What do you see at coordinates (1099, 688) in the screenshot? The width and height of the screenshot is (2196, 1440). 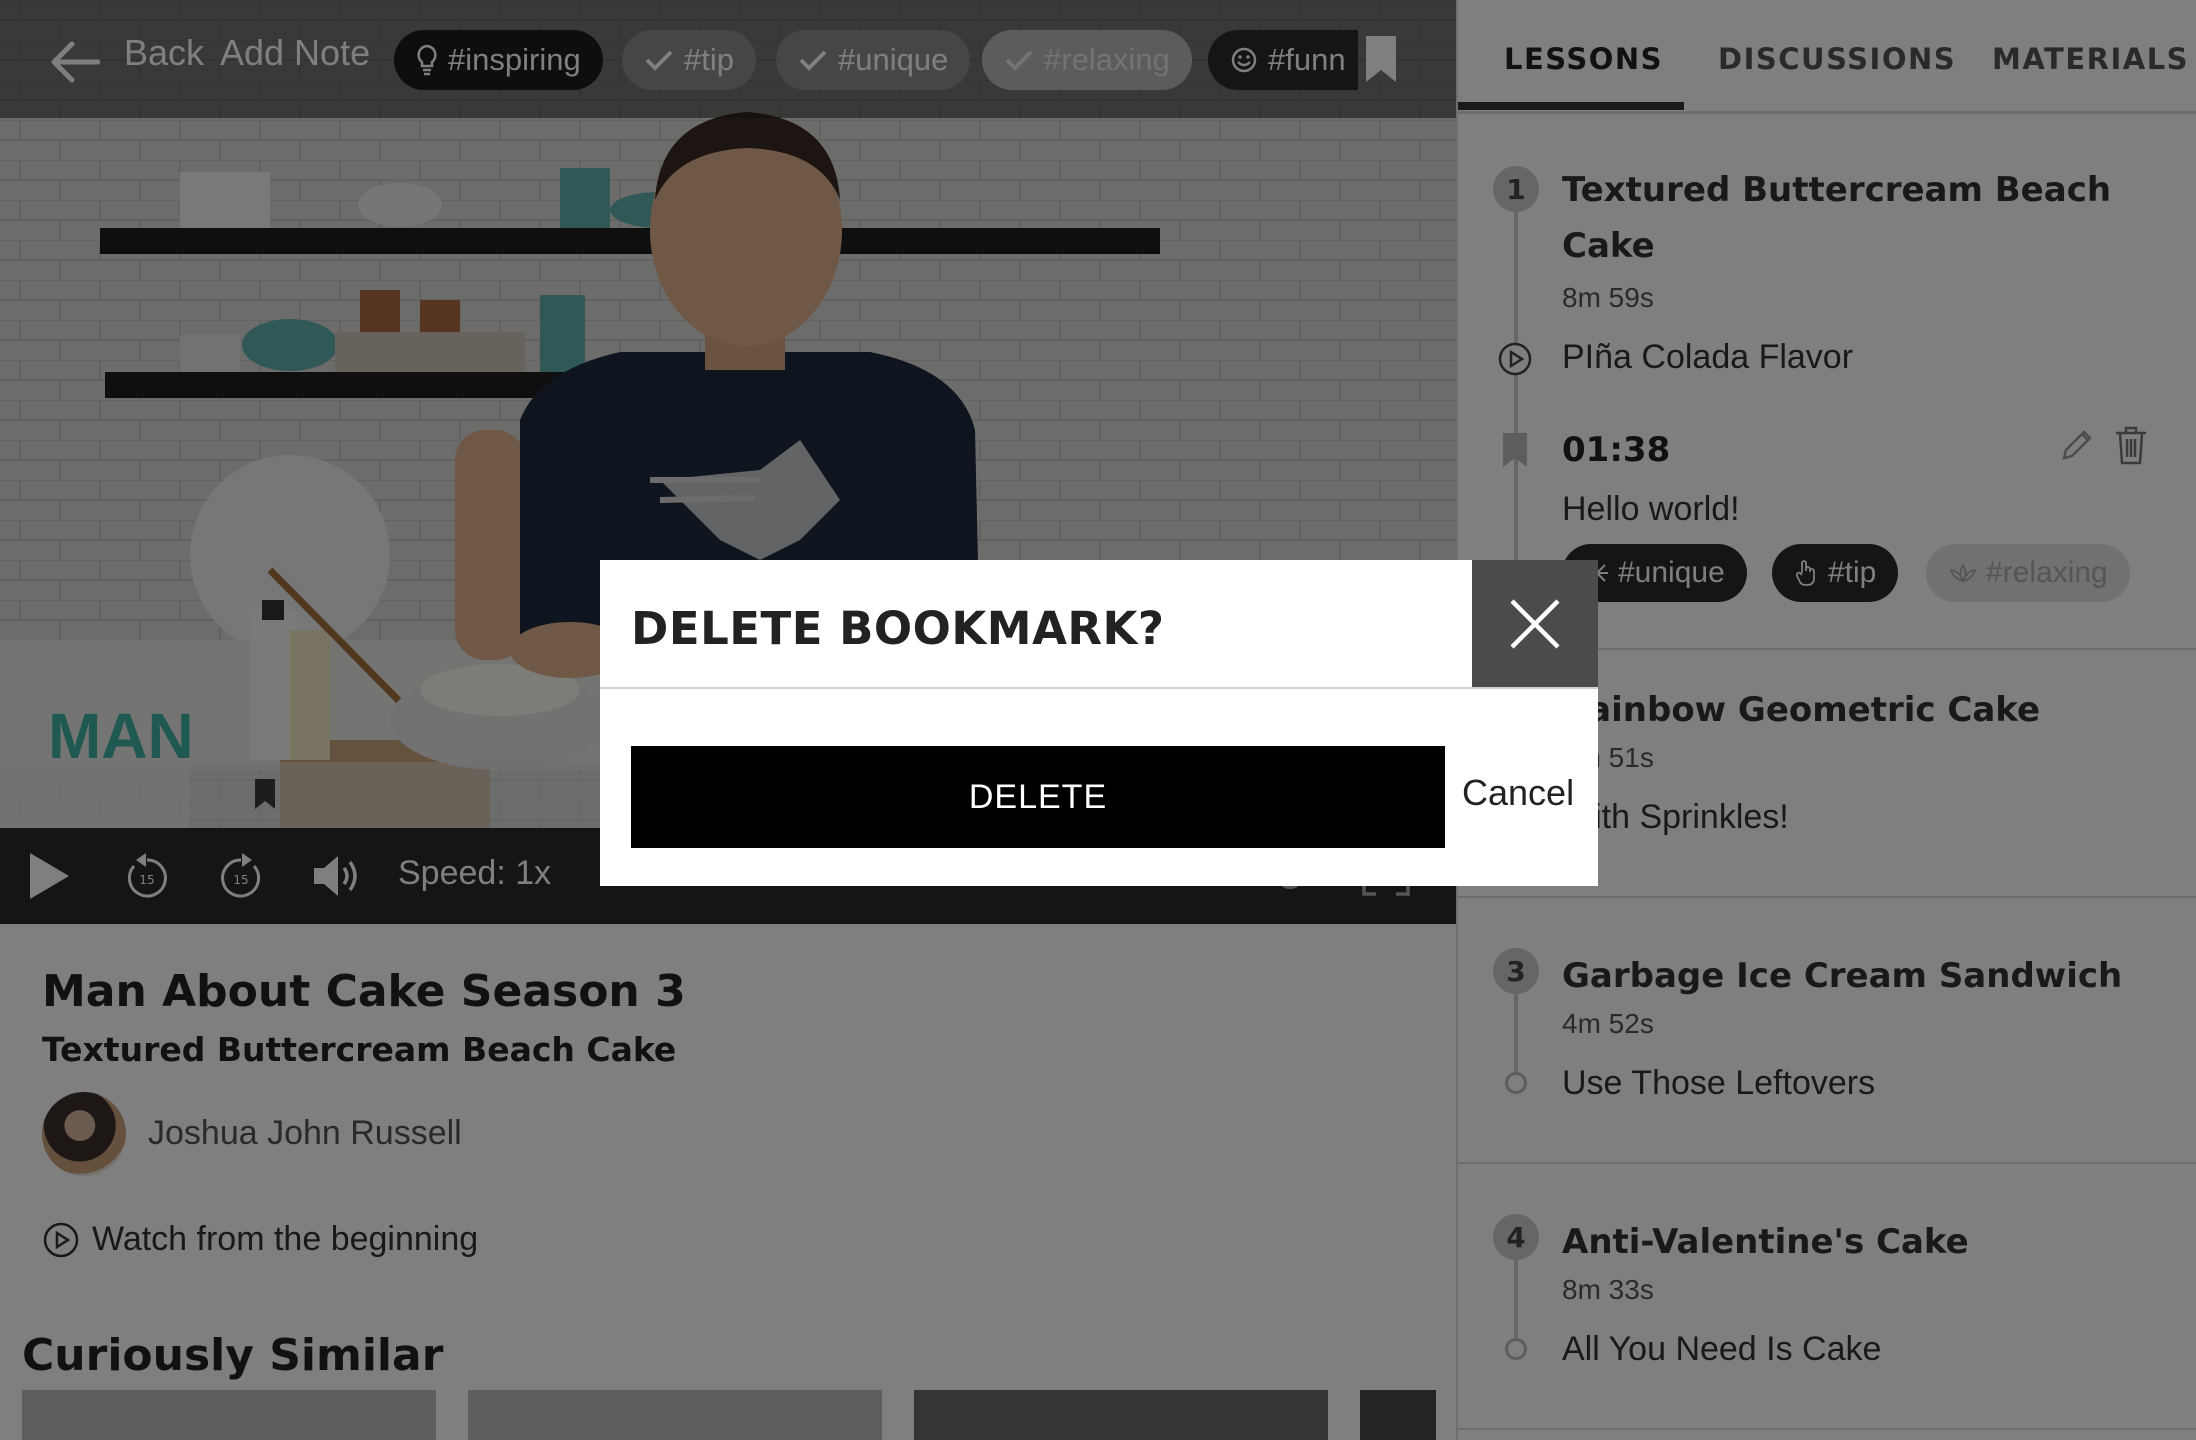 I see `dialog-divider` at bounding box center [1099, 688].